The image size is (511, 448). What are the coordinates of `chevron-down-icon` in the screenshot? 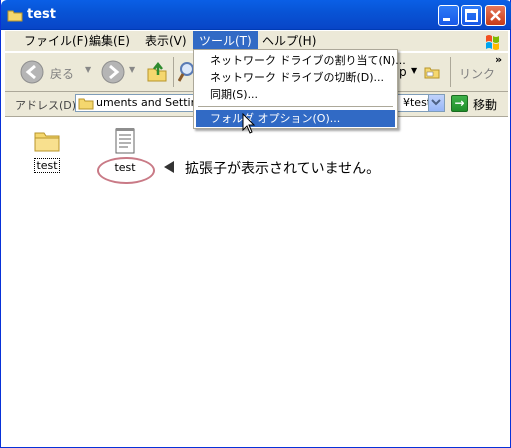 It's located at (436, 102).